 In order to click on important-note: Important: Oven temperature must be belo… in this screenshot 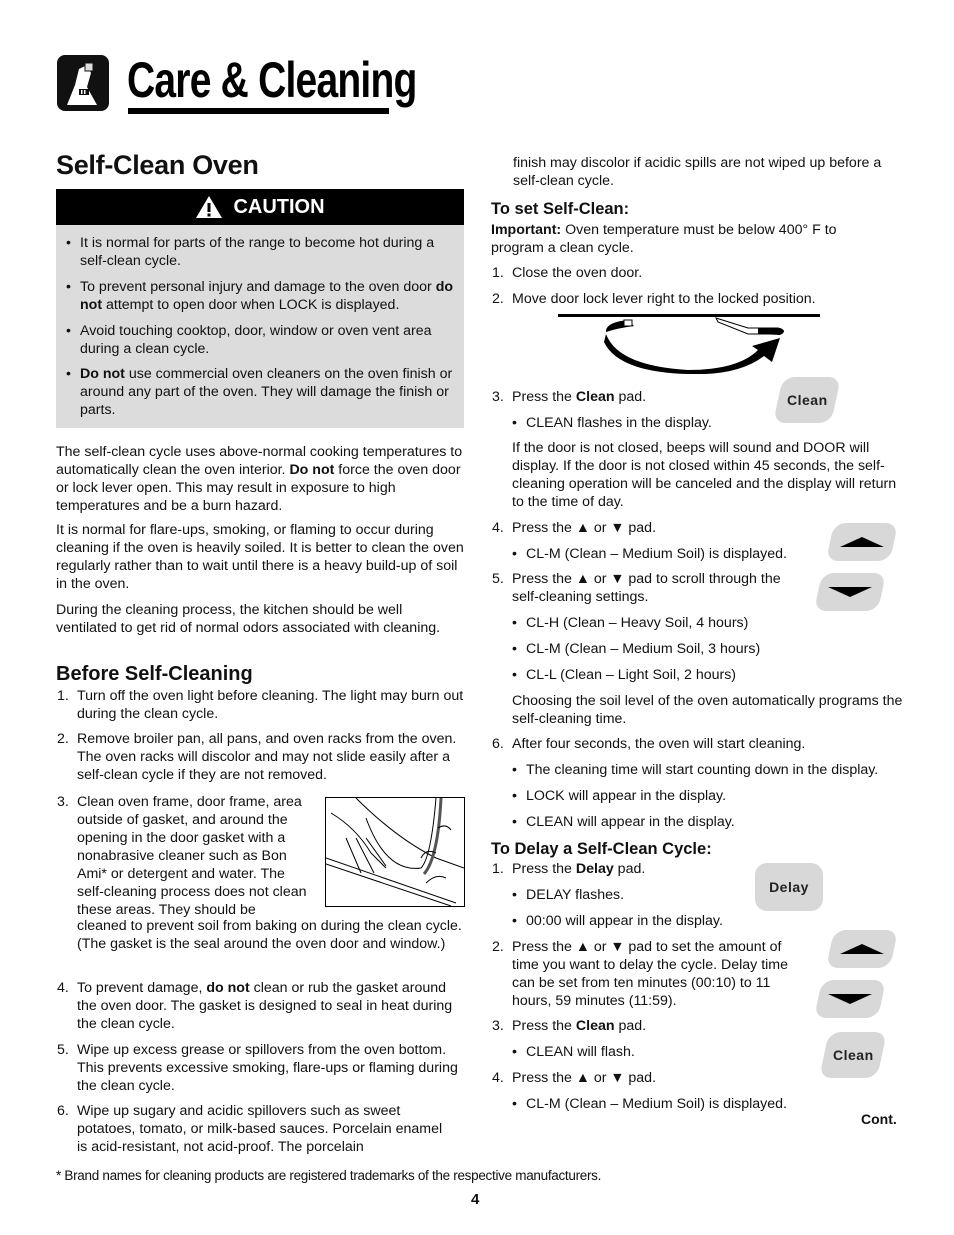, I will do `click(664, 239)`.